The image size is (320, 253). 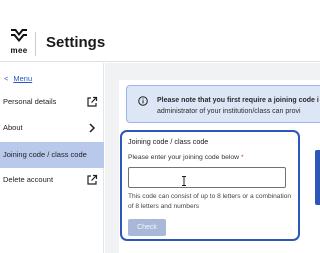 I want to click on back-to-menu-link: < Menu, so click(x=18, y=79).